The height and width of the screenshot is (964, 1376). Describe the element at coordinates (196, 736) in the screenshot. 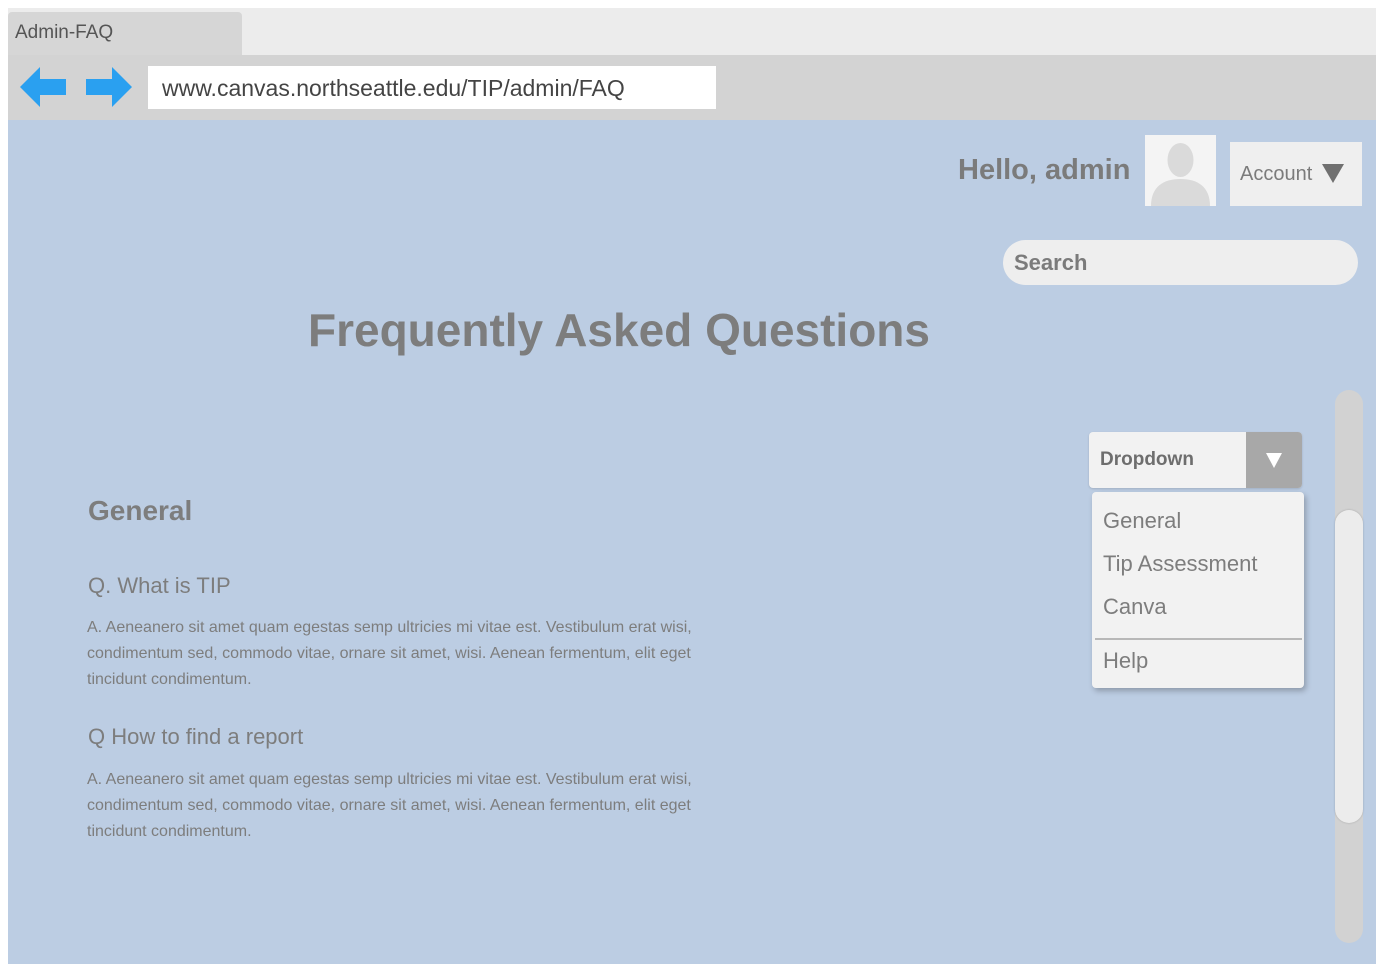

I see `faq-question: Q How to find a report` at that location.